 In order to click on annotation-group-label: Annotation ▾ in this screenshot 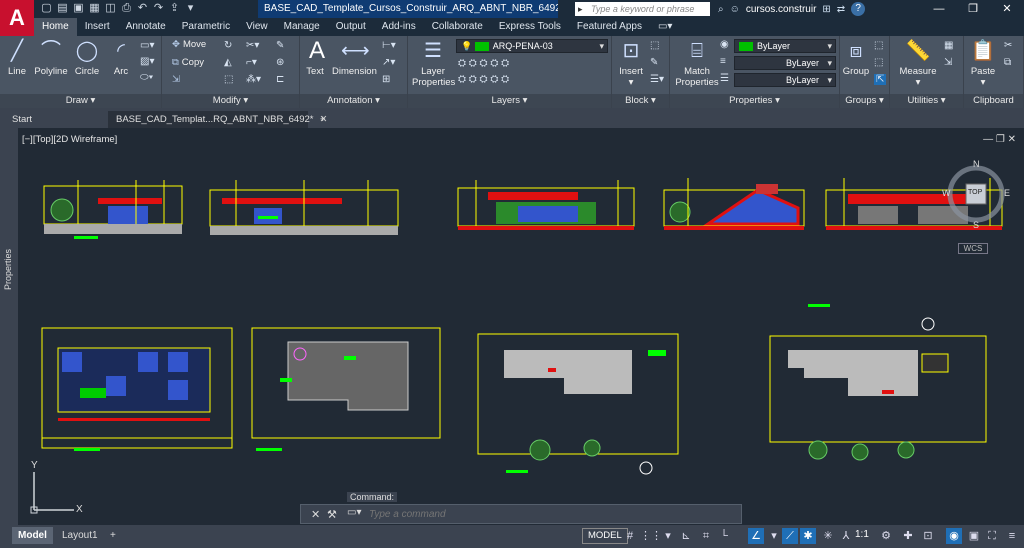, I will do `click(353, 101)`.